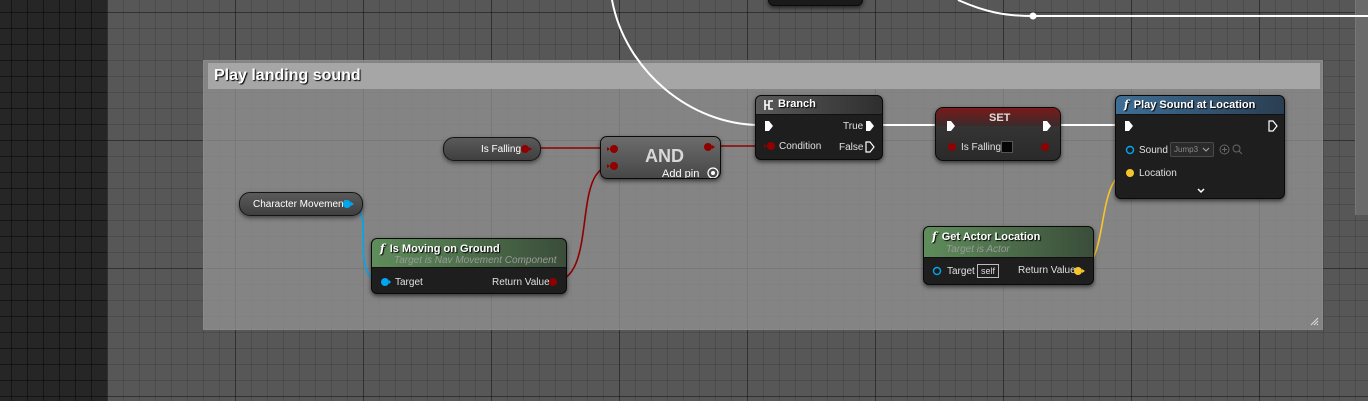 The image size is (1368, 401). I want to click on location-label: Location, so click(1158, 173).